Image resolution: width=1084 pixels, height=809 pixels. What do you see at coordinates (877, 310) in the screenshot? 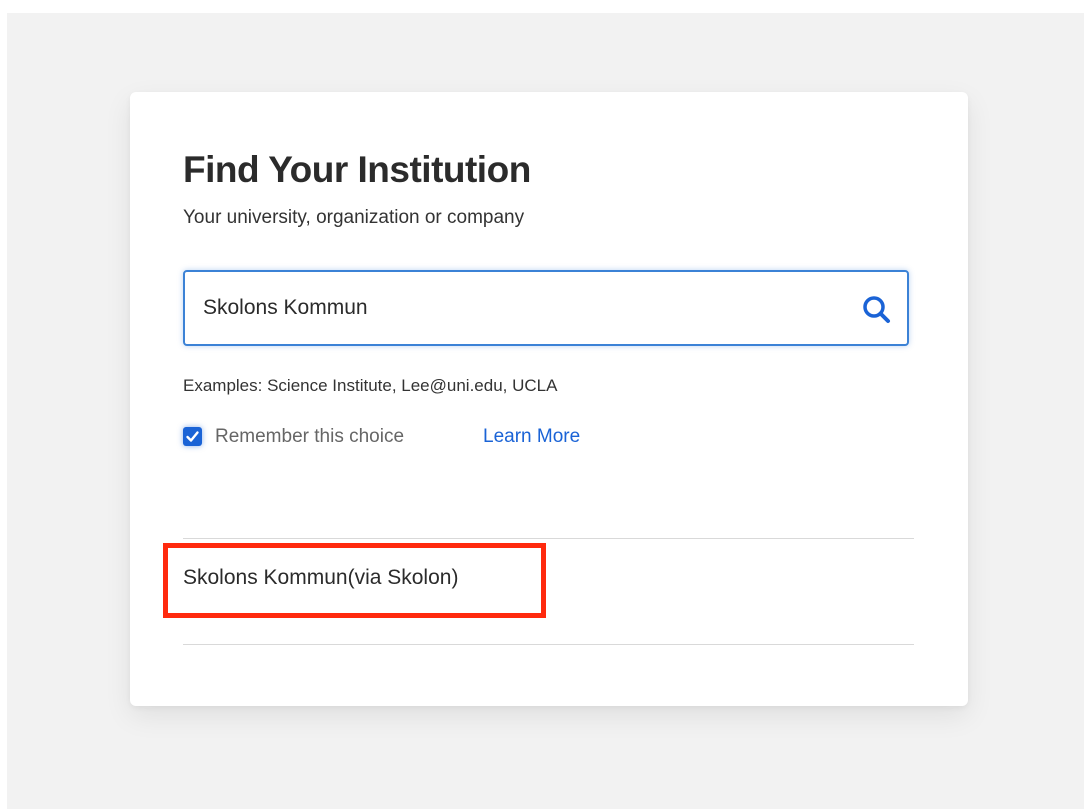
I see `search-icon` at bounding box center [877, 310].